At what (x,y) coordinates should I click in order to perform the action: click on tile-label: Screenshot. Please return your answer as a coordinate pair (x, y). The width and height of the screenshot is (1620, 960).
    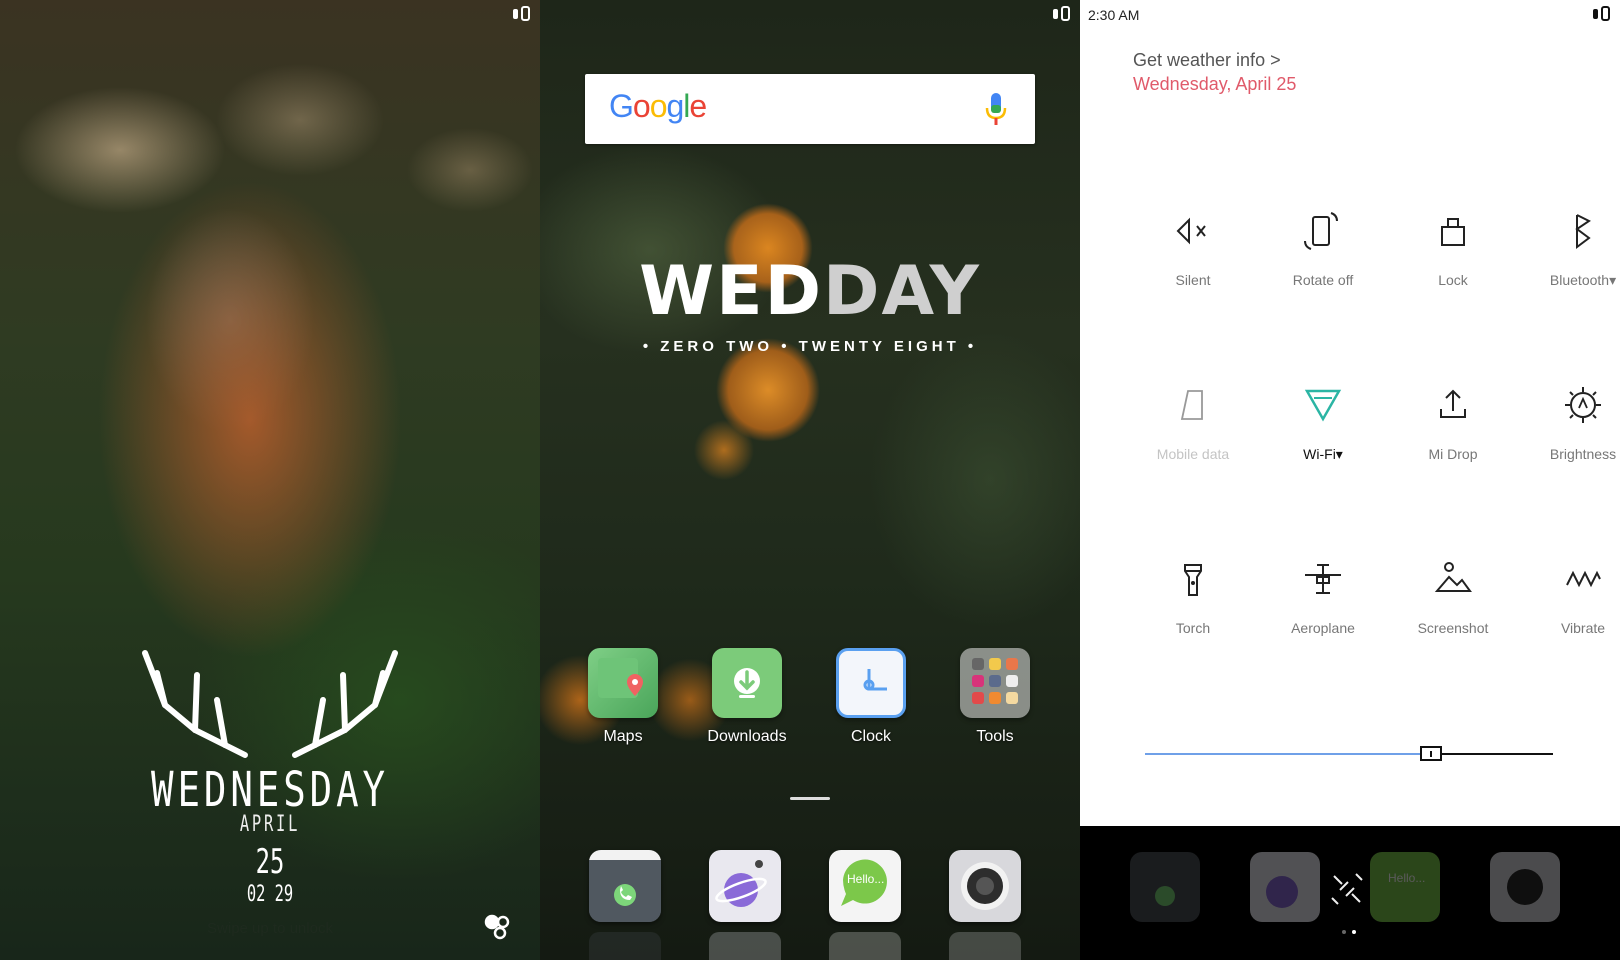
    Looking at the image, I should click on (1453, 628).